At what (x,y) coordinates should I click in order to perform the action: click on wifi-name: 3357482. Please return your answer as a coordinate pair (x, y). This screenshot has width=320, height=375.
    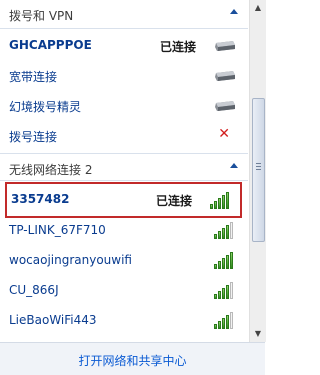
    Looking at the image, I should click on (40, 199).